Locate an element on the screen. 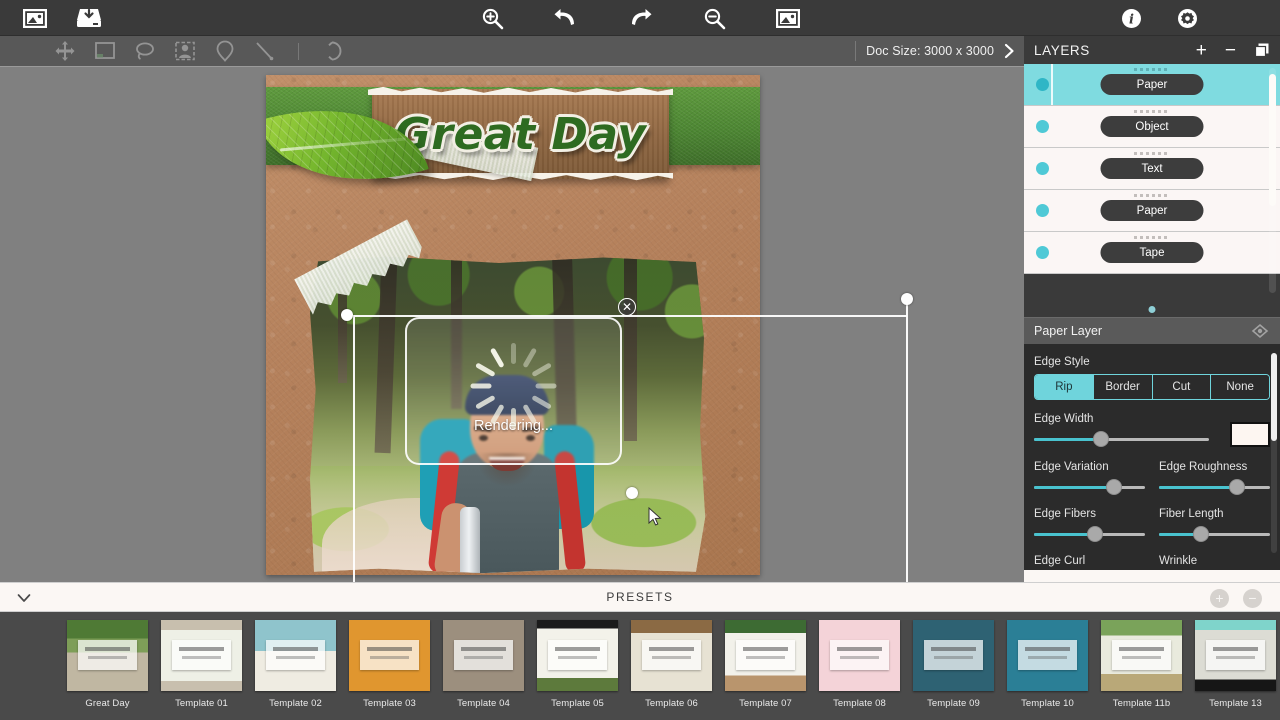 The image size is (1280, 720). preset-item: Template 06 is located at coordinates (671, 664).